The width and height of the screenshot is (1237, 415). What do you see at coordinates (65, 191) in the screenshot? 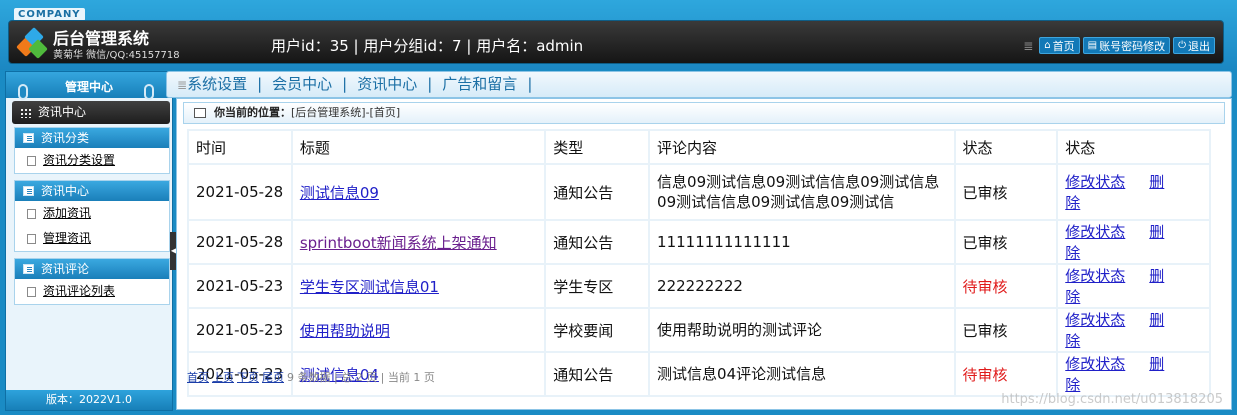
I see `group-title: 资讯中心` at bounding box center [65, 191].